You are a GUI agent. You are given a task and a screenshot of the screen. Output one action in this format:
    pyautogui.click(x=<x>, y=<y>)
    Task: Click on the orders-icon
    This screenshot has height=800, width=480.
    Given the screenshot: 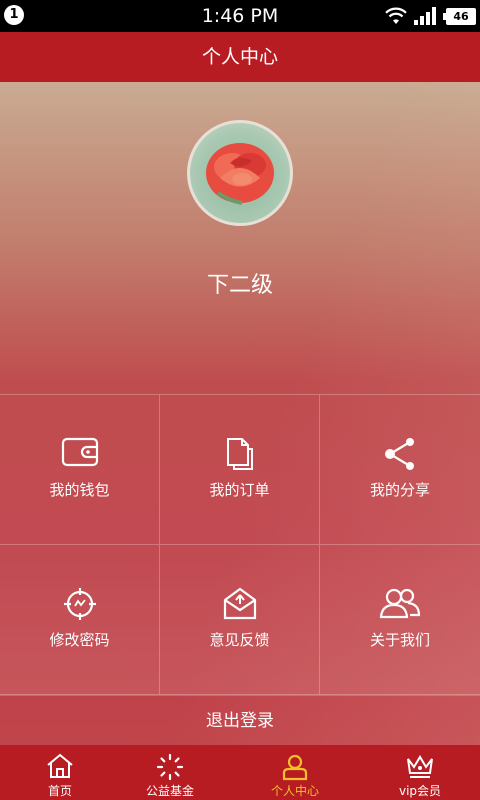 What is the action you would take?
    pyautogui.click(x=239, y=454)
    